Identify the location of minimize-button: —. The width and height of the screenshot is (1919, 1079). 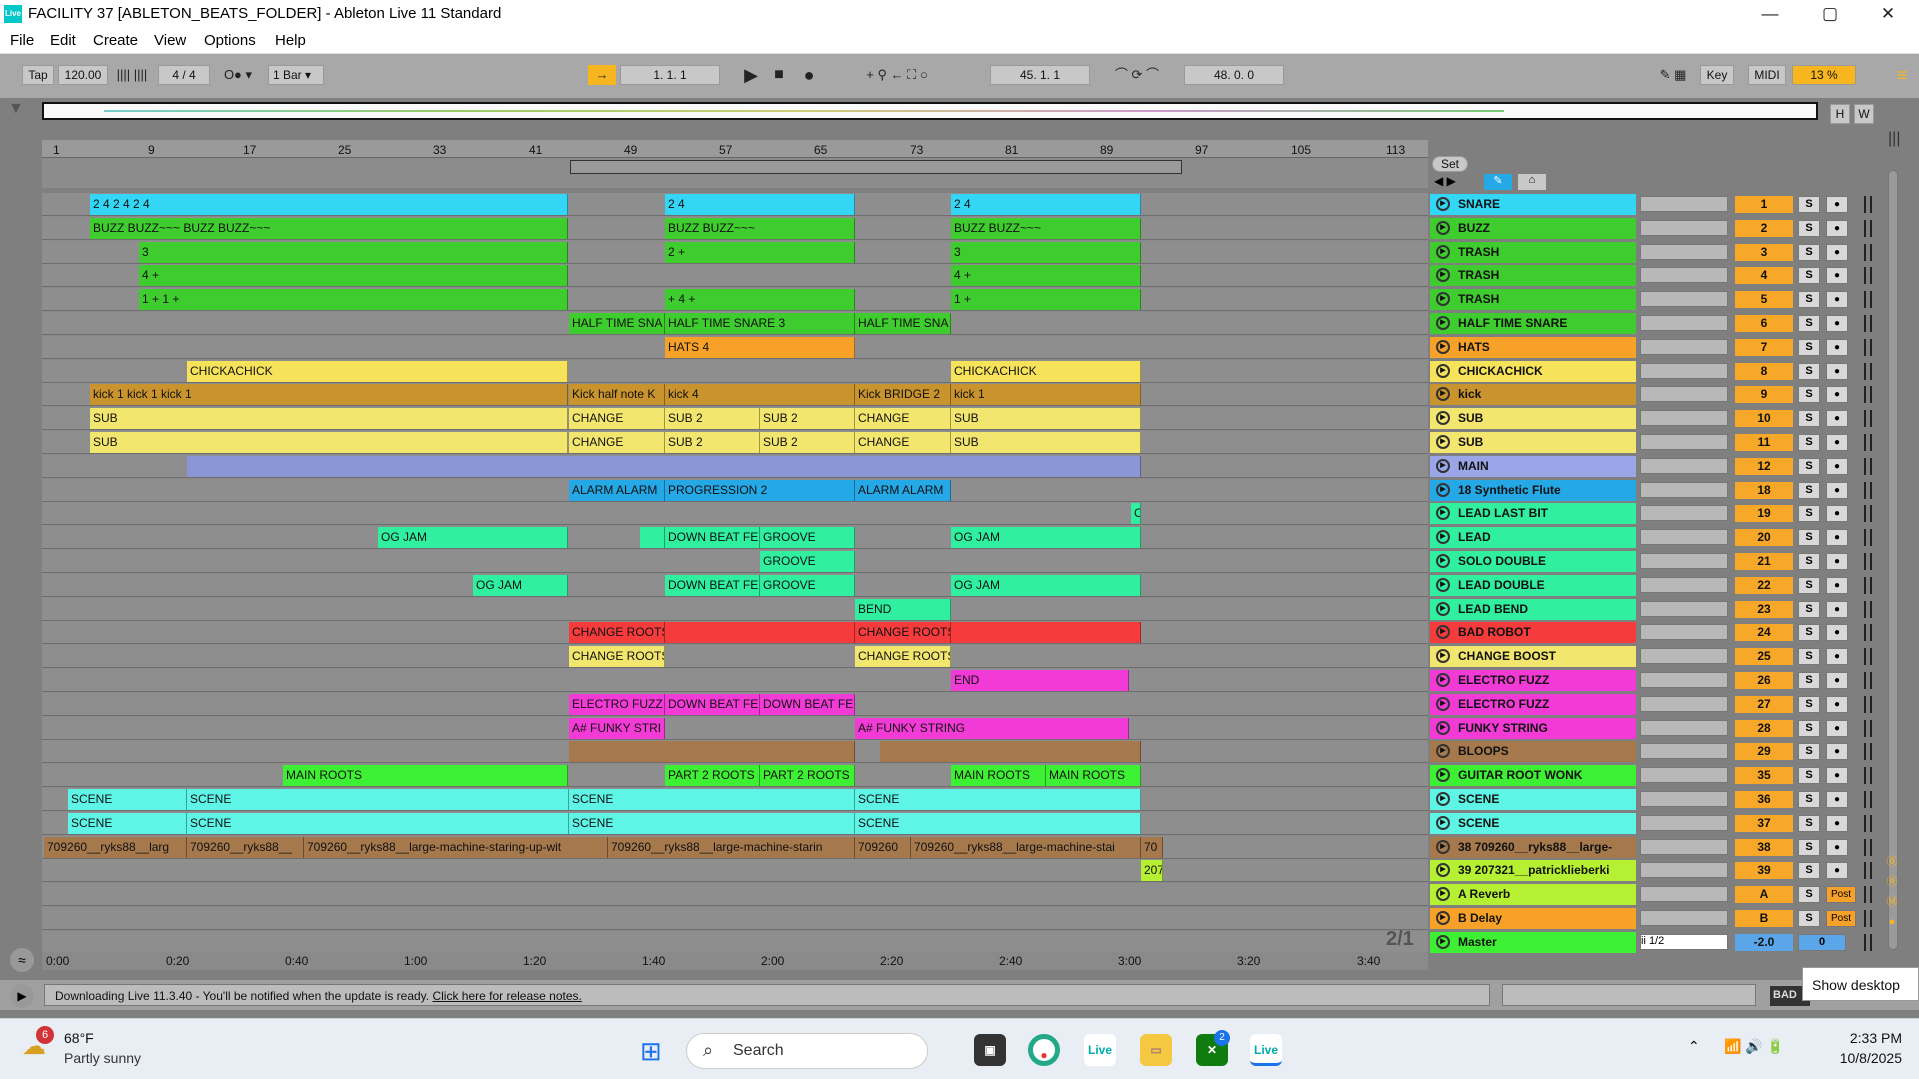
(1770, 14).